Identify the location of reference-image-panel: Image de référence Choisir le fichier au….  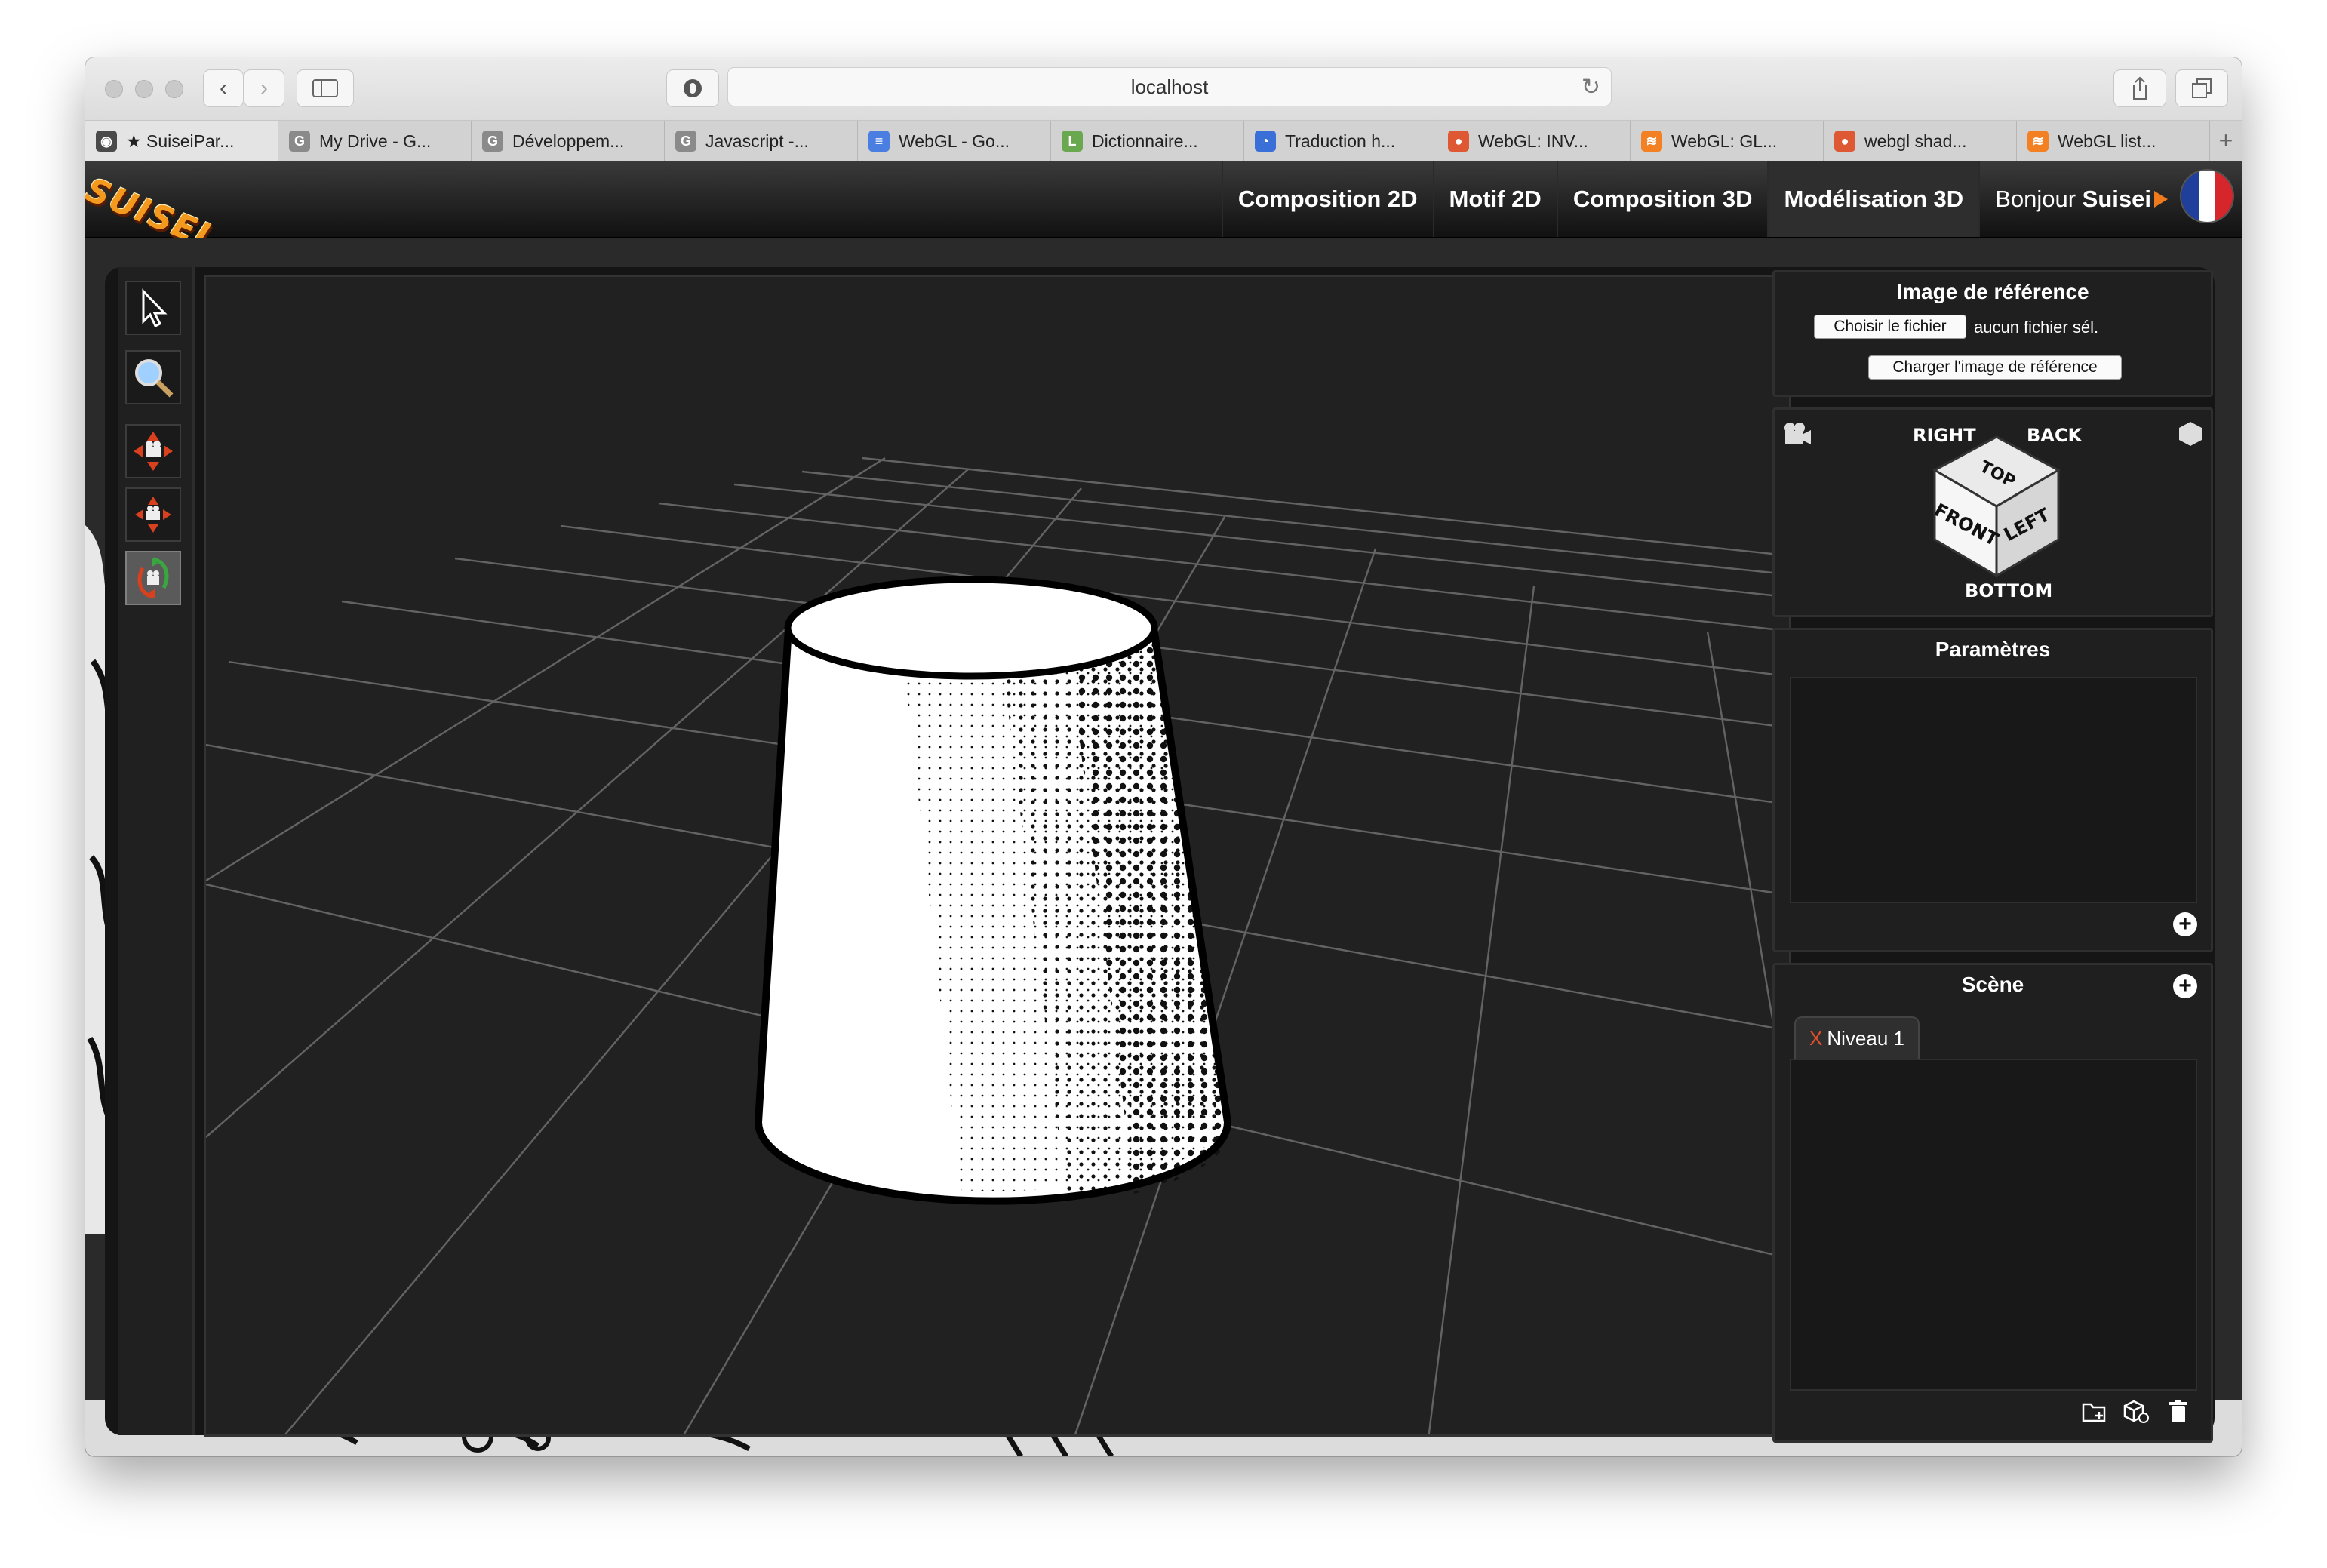
(1992, 333).